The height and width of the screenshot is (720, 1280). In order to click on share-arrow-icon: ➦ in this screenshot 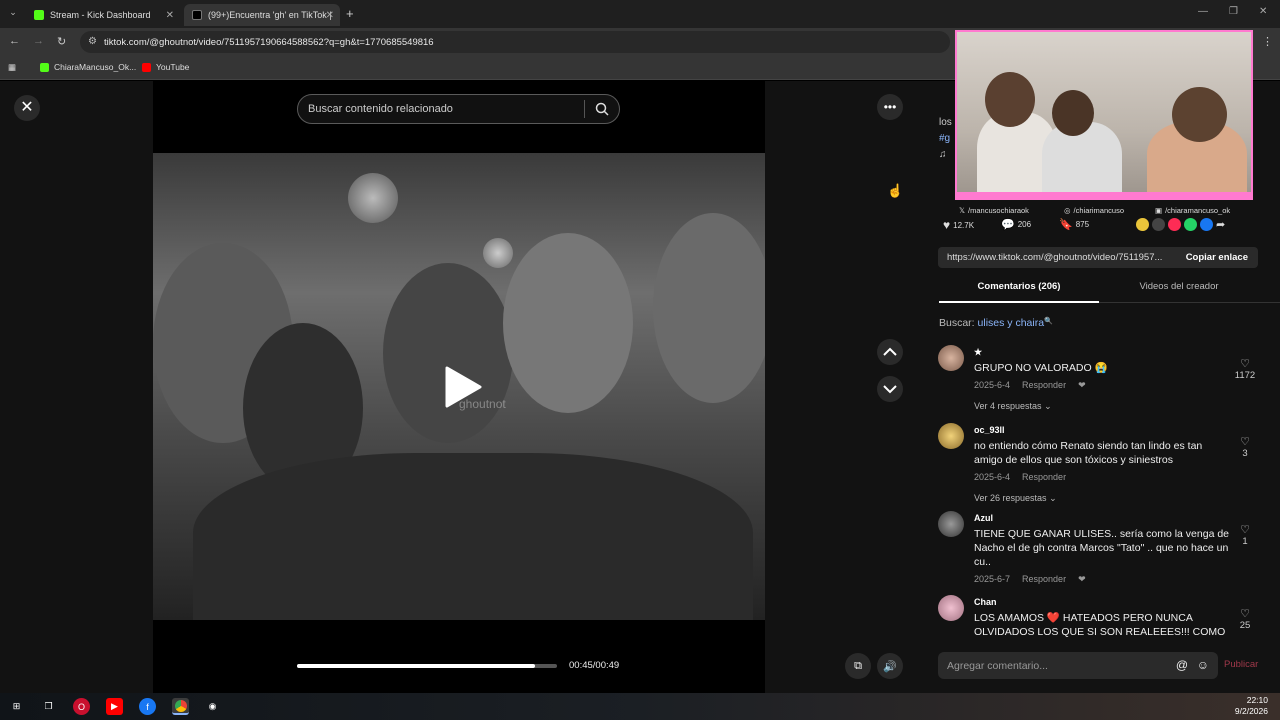, I will do `click(1220, 224)`.